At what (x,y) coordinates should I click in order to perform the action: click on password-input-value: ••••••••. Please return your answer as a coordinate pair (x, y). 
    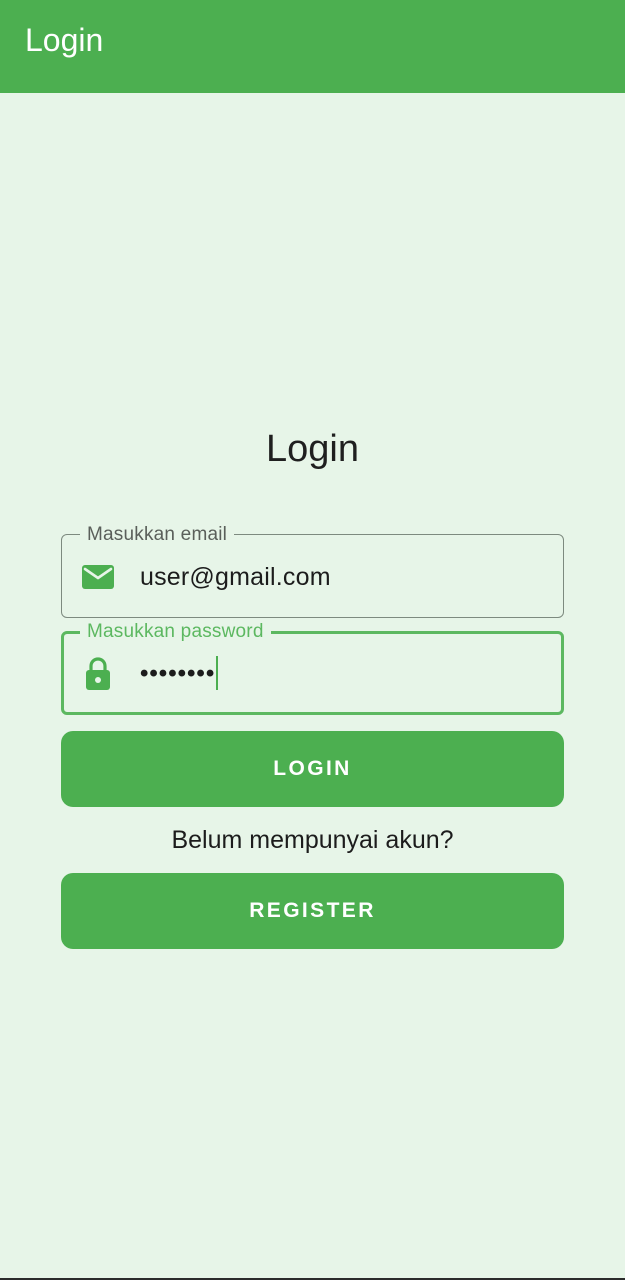
    Looking at the image, I should click on (179, 672).